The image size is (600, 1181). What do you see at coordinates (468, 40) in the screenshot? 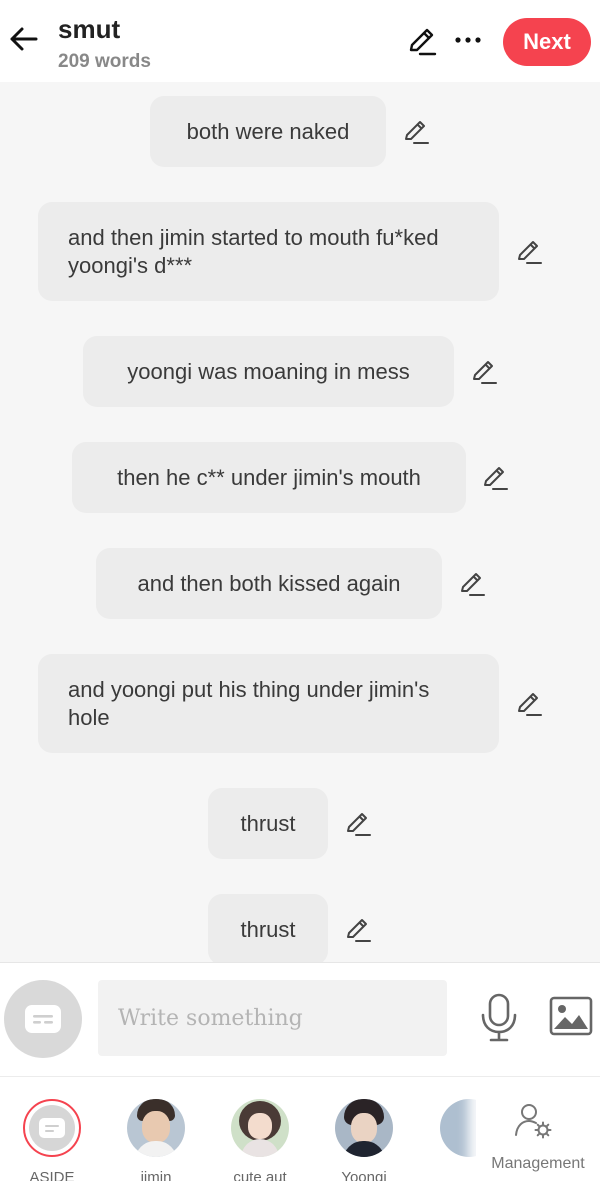
I see `more-options-icon` at bounding box center [468, 40].